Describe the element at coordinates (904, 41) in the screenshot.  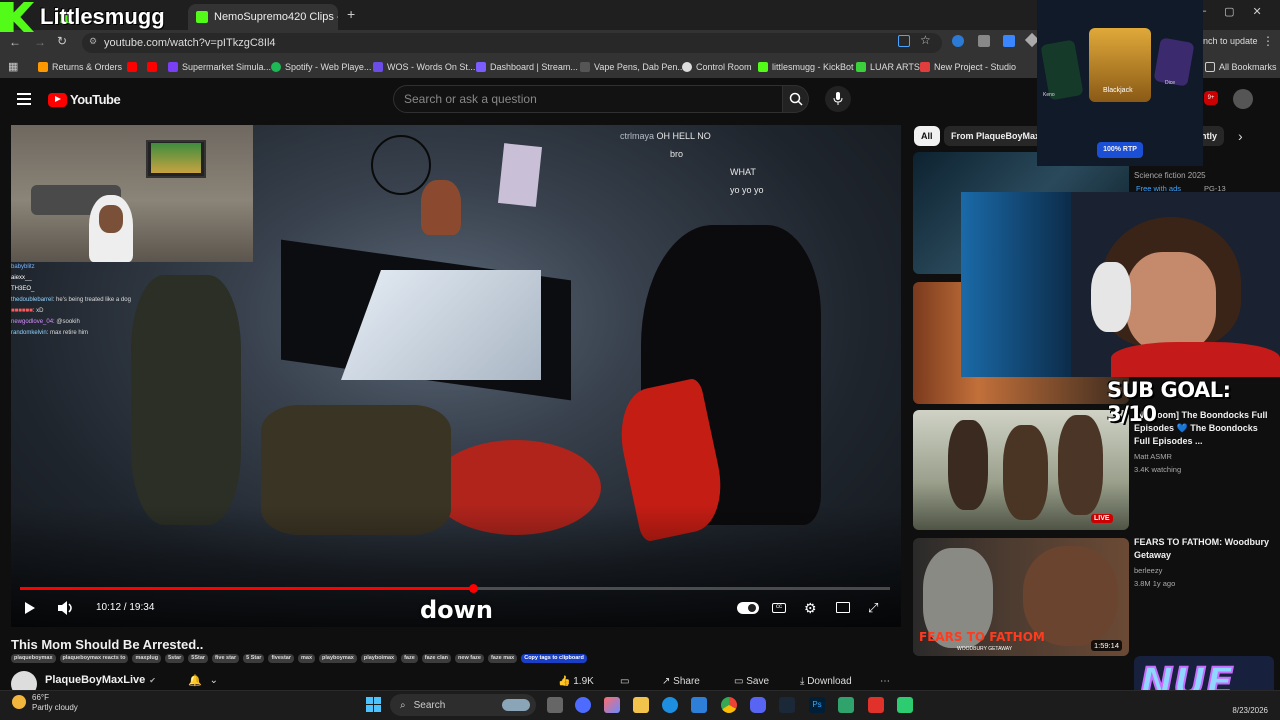
I see `install-app-icon` at that location.